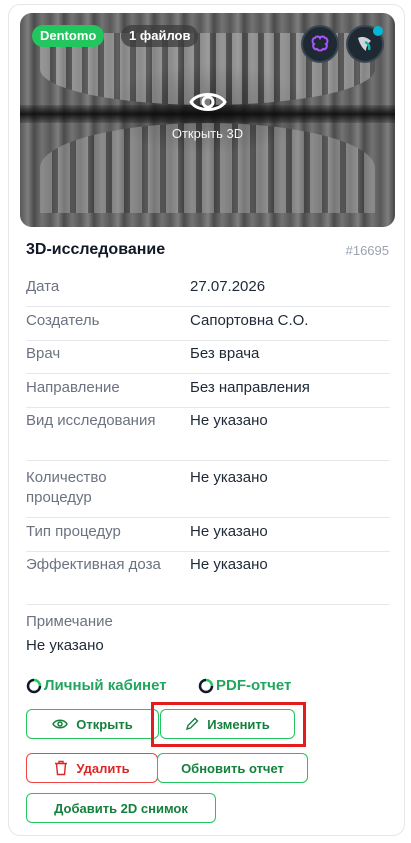 Image resolution: width=411 pixels, height=843 pixels. What do you see at coordinates (61, 768) in the screenshot?
I see `trash-icon` at bounding box center [61, 768].